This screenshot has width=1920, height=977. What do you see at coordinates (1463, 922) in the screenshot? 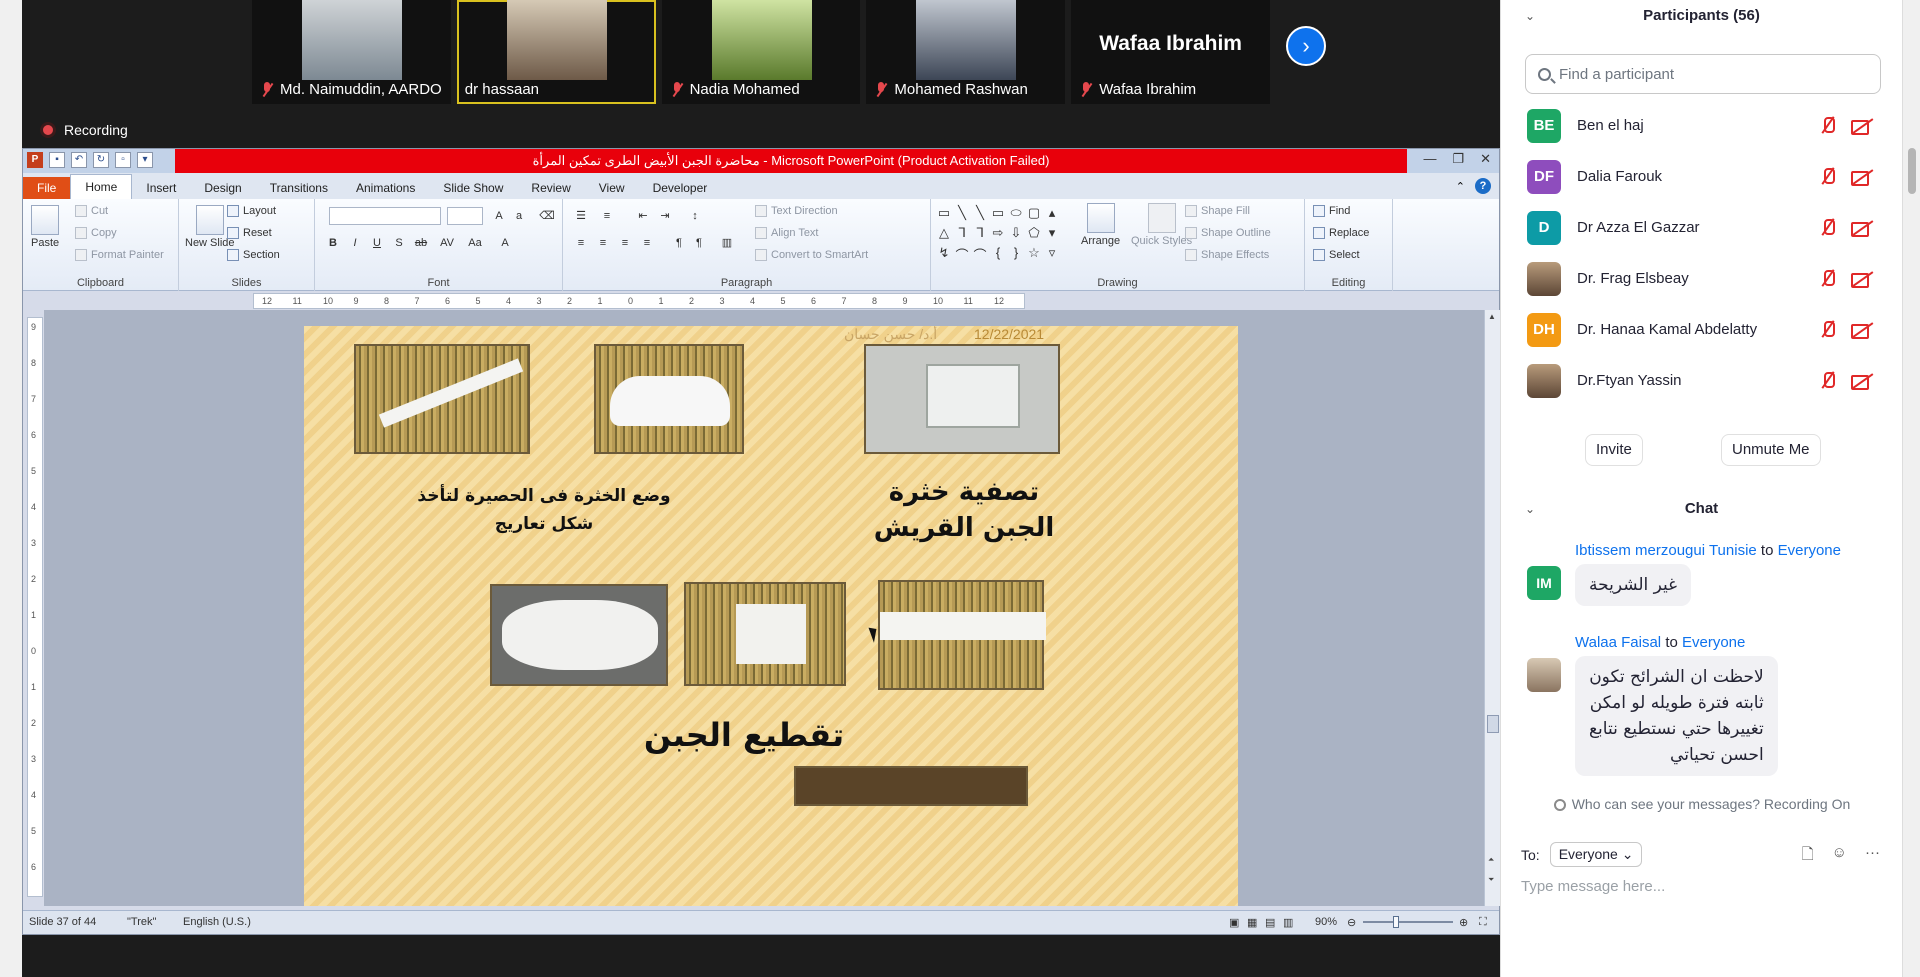
I see `zoom-in-icon: ⊕` at bounding box center [1463, 922].